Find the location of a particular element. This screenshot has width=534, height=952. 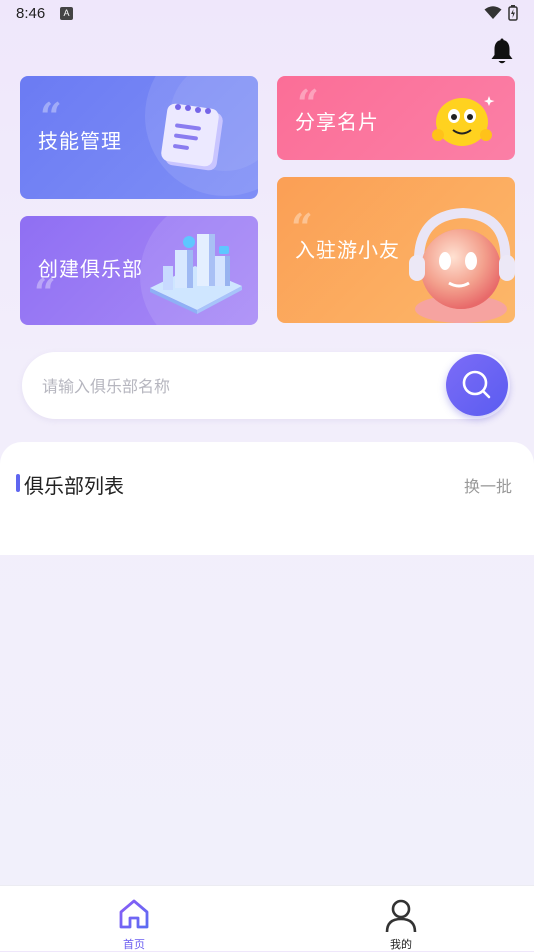

join-label: 入驻游小友 is located at coordinates (347, 250).